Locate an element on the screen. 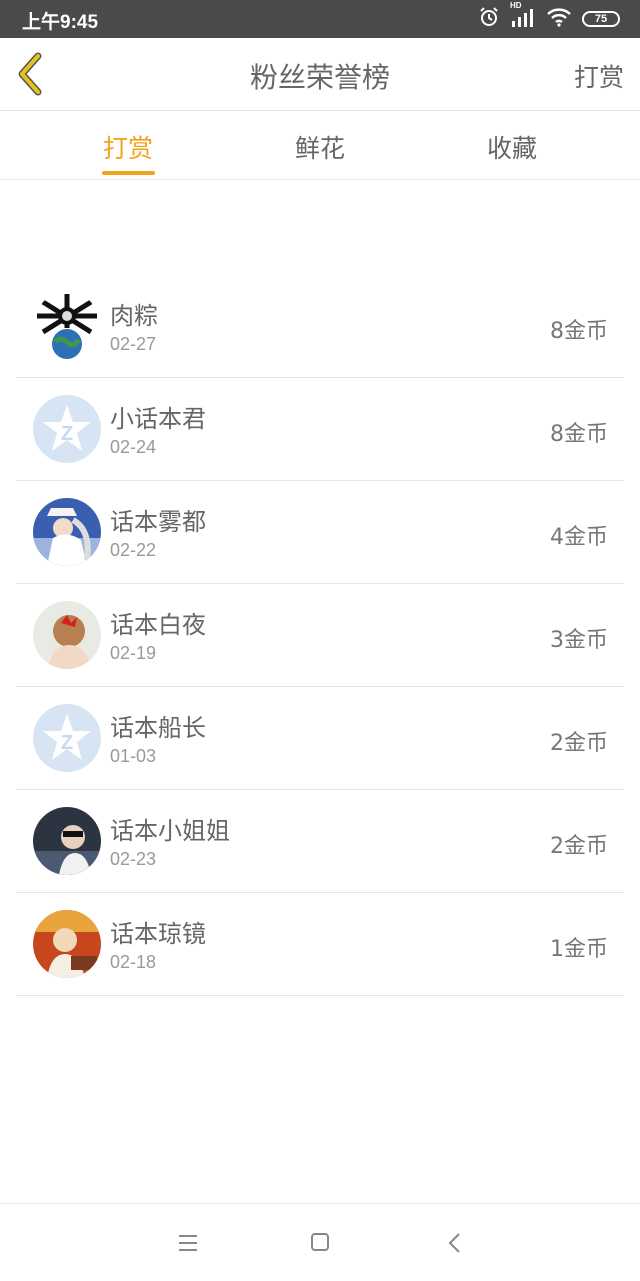  user-name: 话本小姐姐 is located at coordinates (170, 831).